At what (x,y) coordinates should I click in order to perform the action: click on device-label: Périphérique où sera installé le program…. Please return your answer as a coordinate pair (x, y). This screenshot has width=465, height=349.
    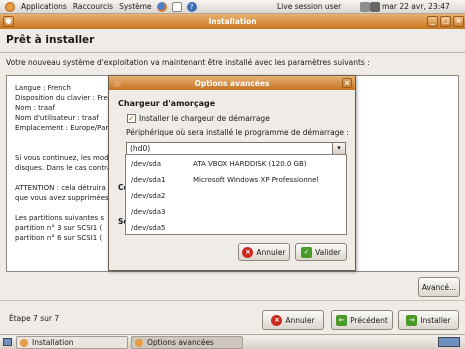
    Looking at the image, I should click on (237, 132).